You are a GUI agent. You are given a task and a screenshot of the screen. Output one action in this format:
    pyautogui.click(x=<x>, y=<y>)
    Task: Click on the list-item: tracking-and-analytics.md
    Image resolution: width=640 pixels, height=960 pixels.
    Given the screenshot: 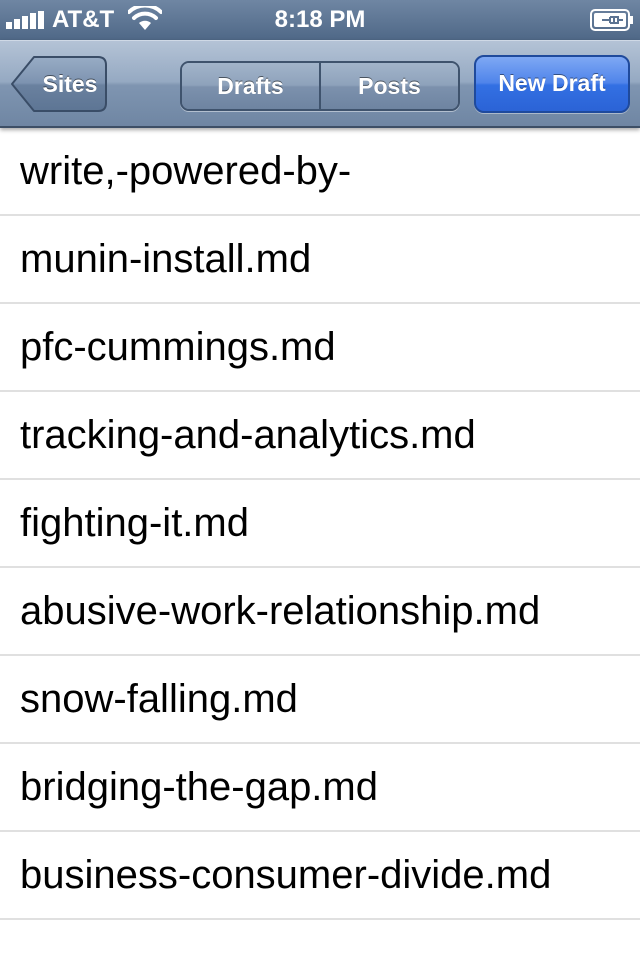 What is the action you would take?
    pyautogui.click(x=320, y=436)
    